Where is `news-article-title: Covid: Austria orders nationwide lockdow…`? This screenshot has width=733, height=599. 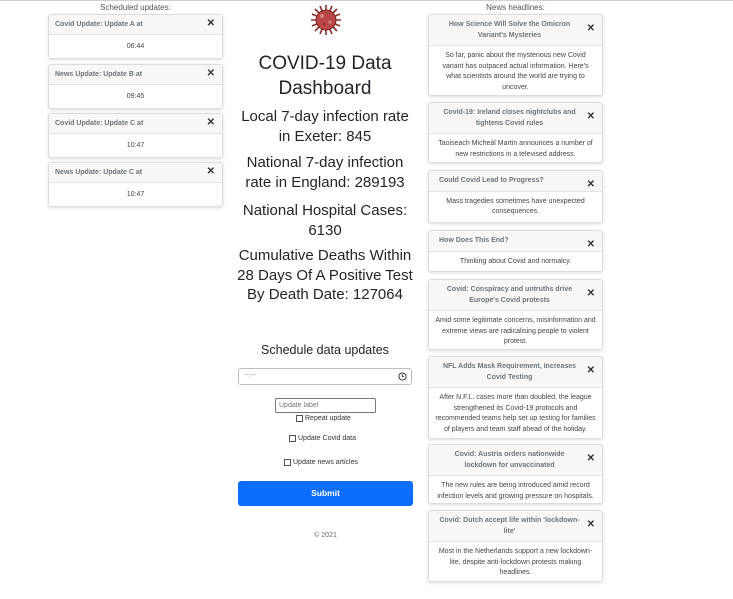 news-article-title: Covid: Austria orders nationwide lockdow… is located at coordinates (509, 460).